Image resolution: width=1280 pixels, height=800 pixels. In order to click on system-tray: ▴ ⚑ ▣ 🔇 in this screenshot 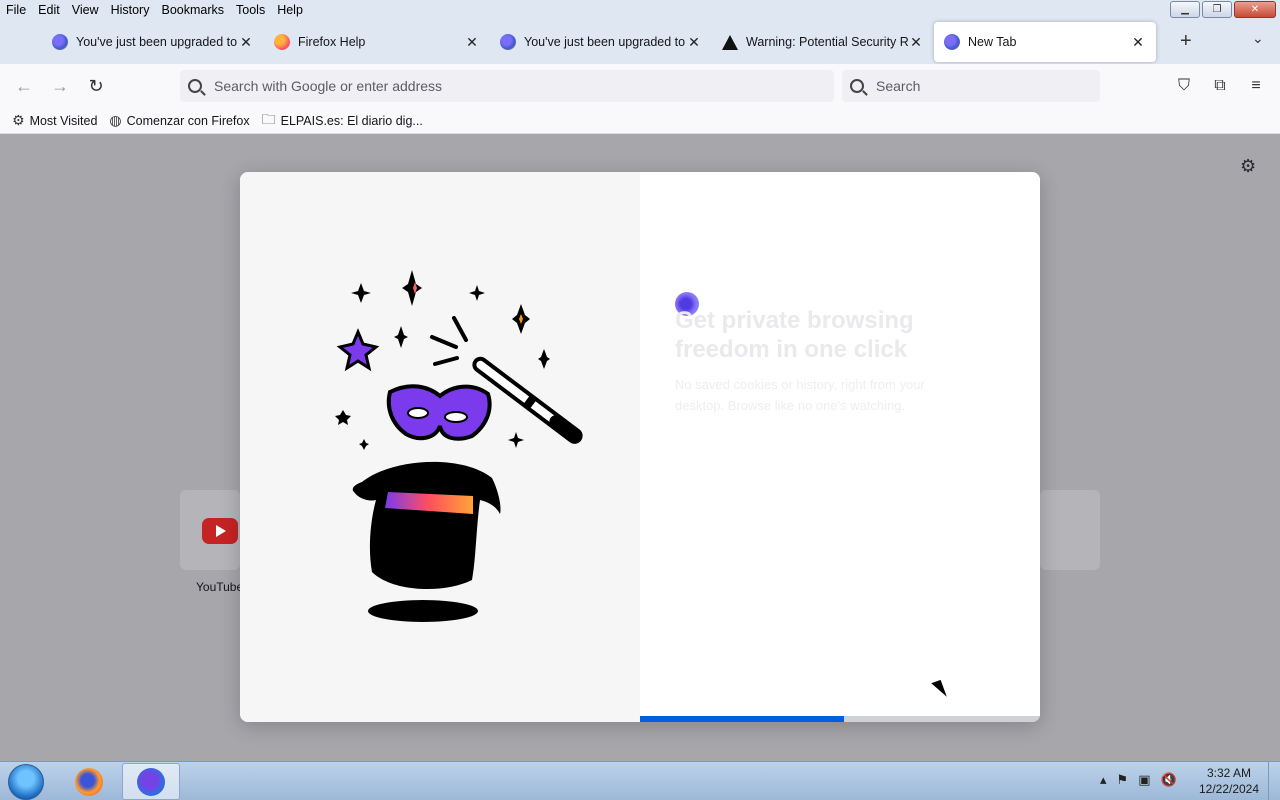, I will do `click(1138, 780)`.